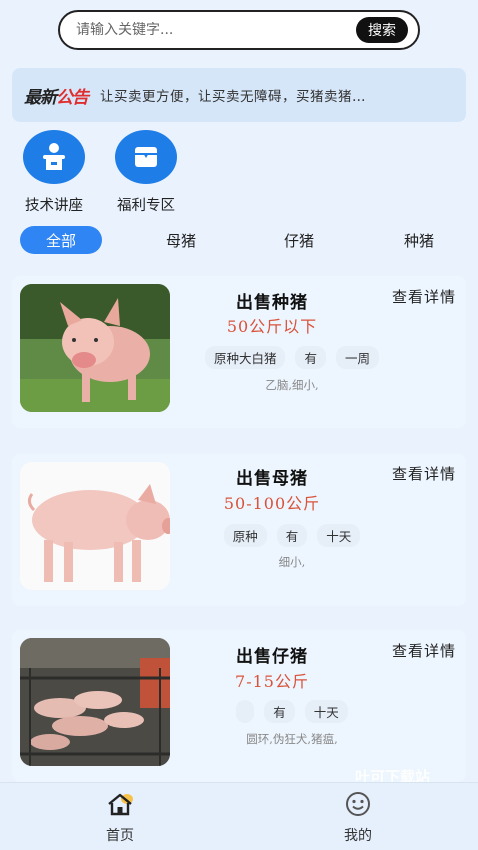 Image resolution: width=478 pixels, height=850 pixels. What do you see at coordinates (120, 836) in the screenshot?
I see `nav-home-label: 首页` at bounding box center [120, 836].